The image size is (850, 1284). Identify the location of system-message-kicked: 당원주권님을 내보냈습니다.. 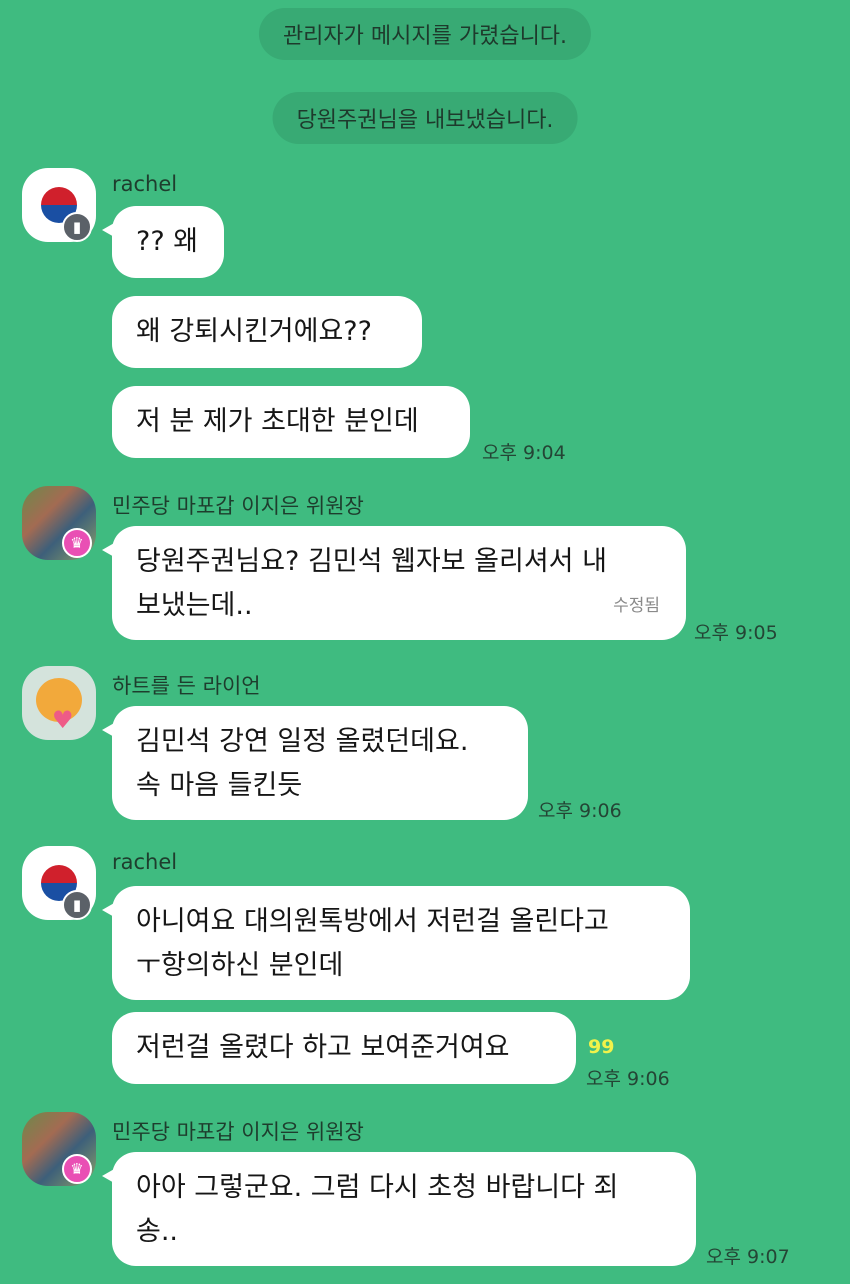
(425, 118).